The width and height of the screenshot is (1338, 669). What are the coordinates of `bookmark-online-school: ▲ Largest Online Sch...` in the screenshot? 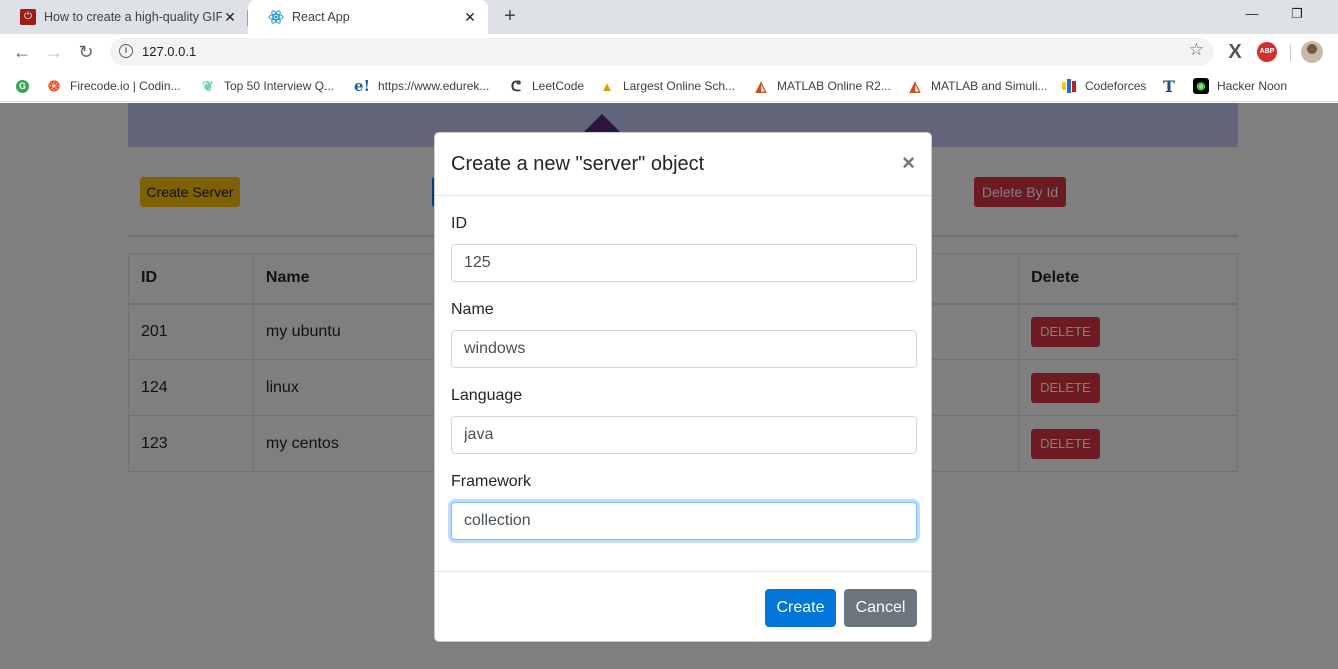 It's located at (667, 86).